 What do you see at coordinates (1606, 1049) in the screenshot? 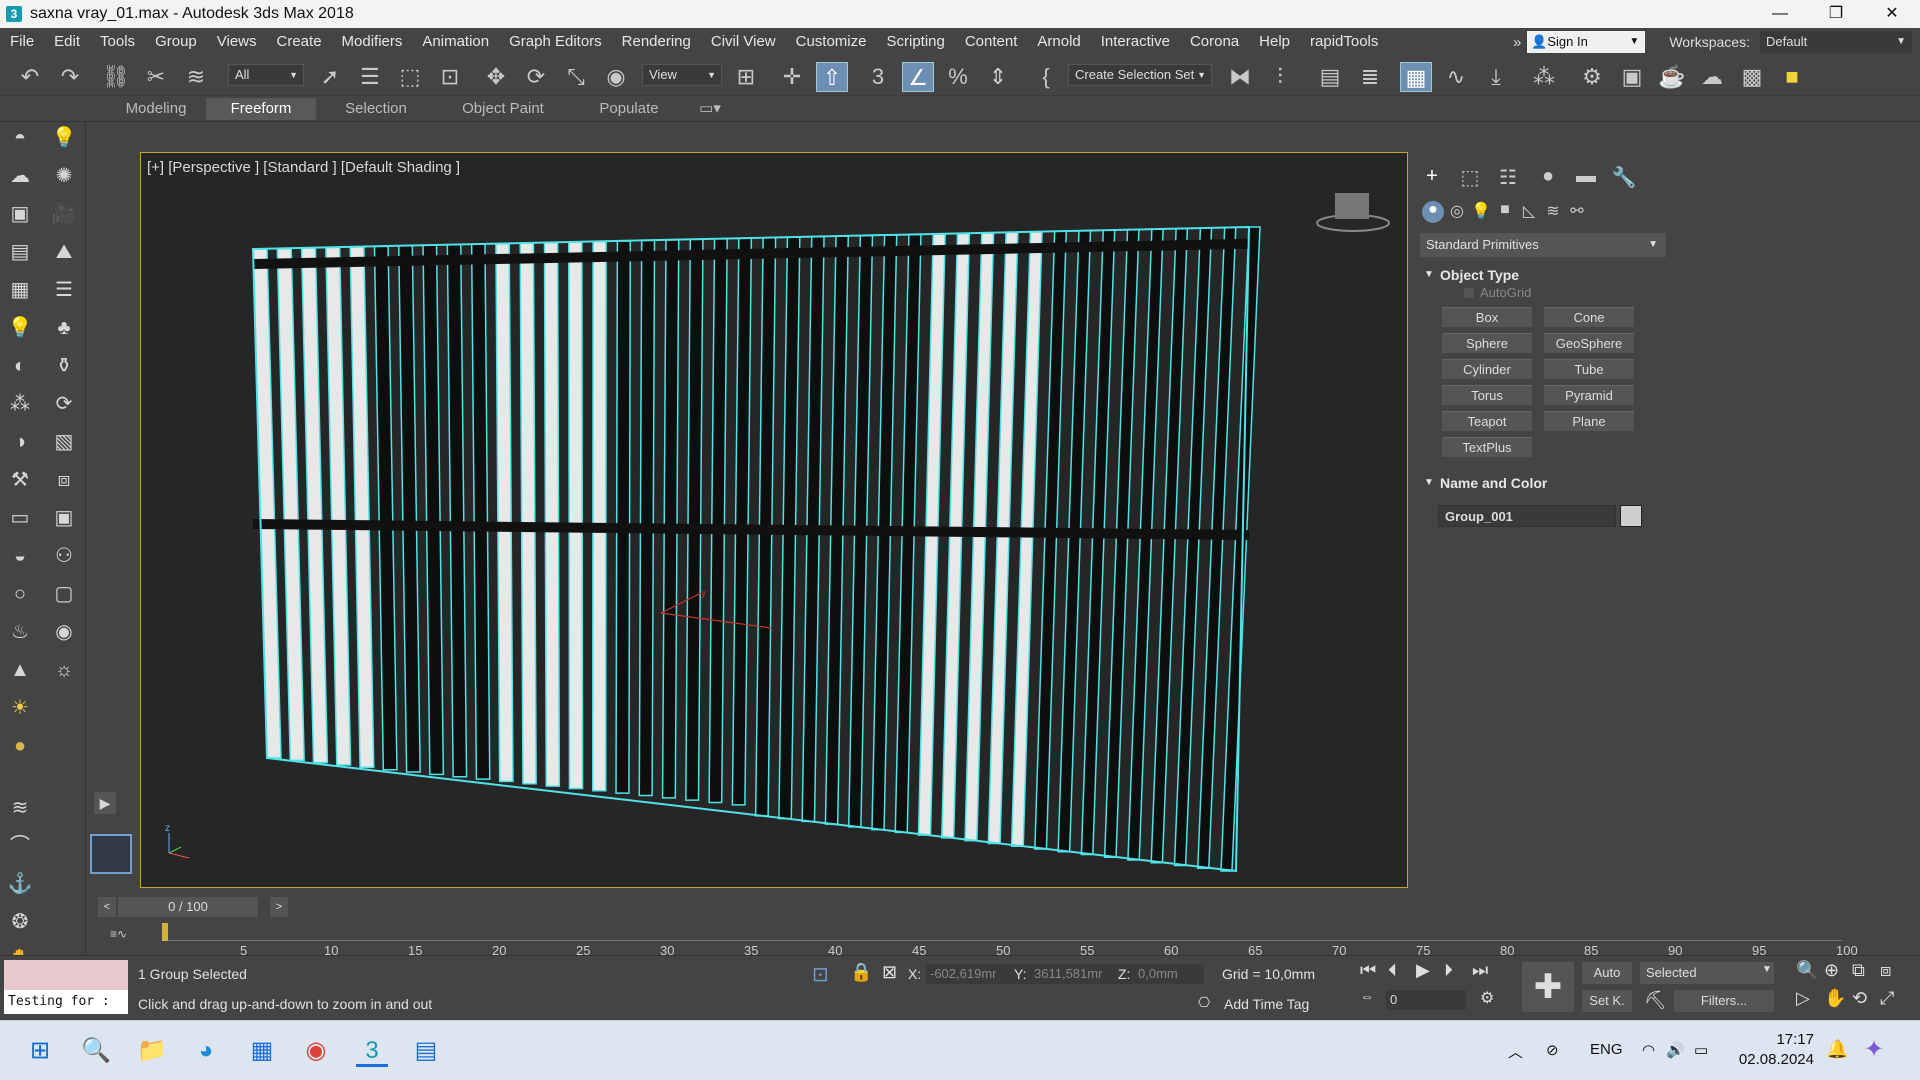
I see `language-indicator: ENG` at bounding box center [1606, 1049].